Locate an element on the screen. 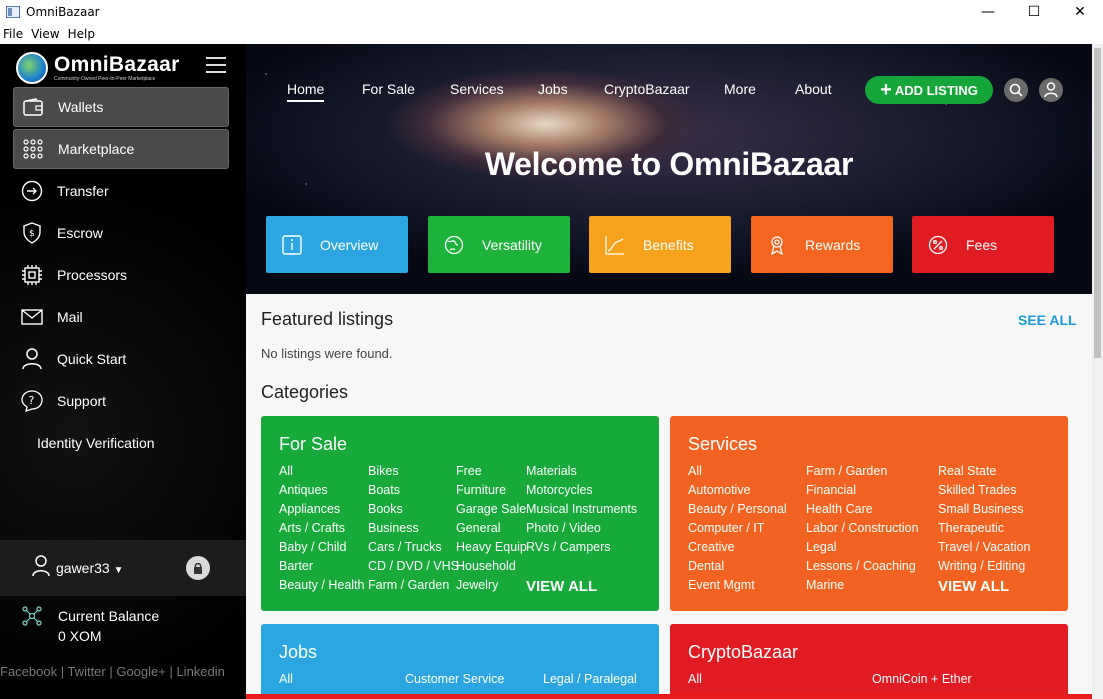 The width and height of the screenshot is (1103, 699). social-links: Facebook | Twitter | Google+ | Linkedin is located at coordinates (112, 671).